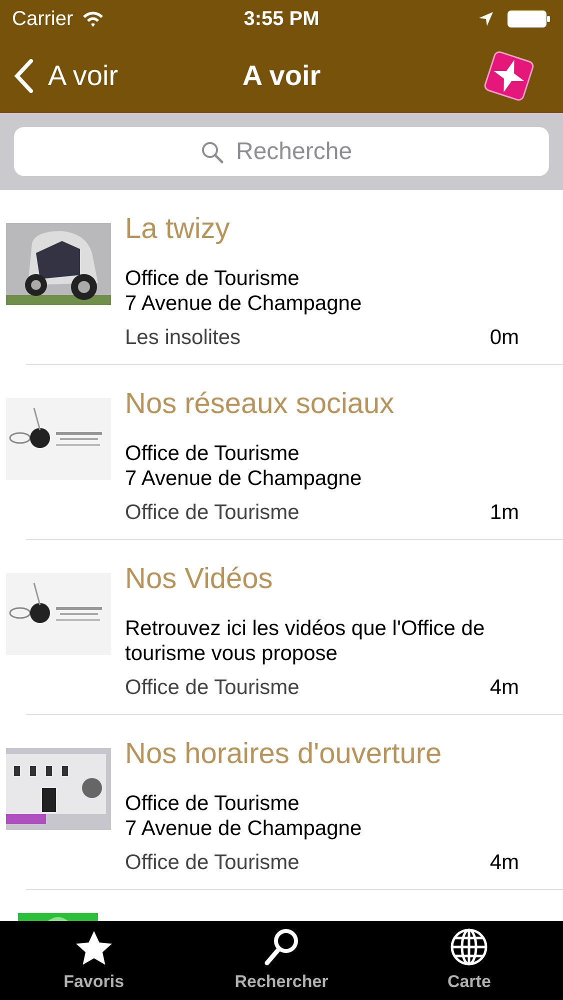 The height and width of the screenshot is (1000, 563). I want to click on back-button: A voir, so click(66, 75).